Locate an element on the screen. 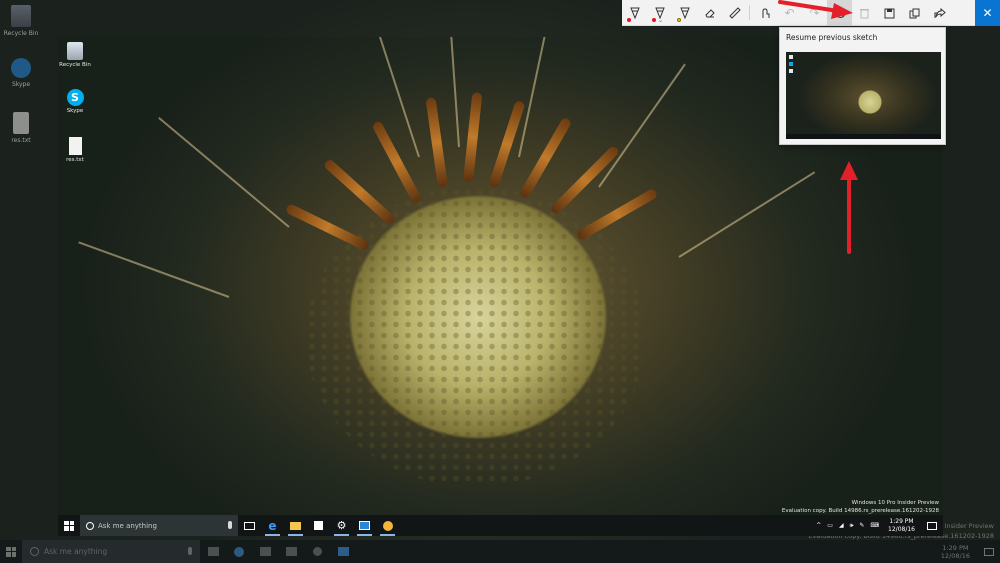 The image size is (1000, 563). undo-button: ↶ is located at coordinates (789, 13).